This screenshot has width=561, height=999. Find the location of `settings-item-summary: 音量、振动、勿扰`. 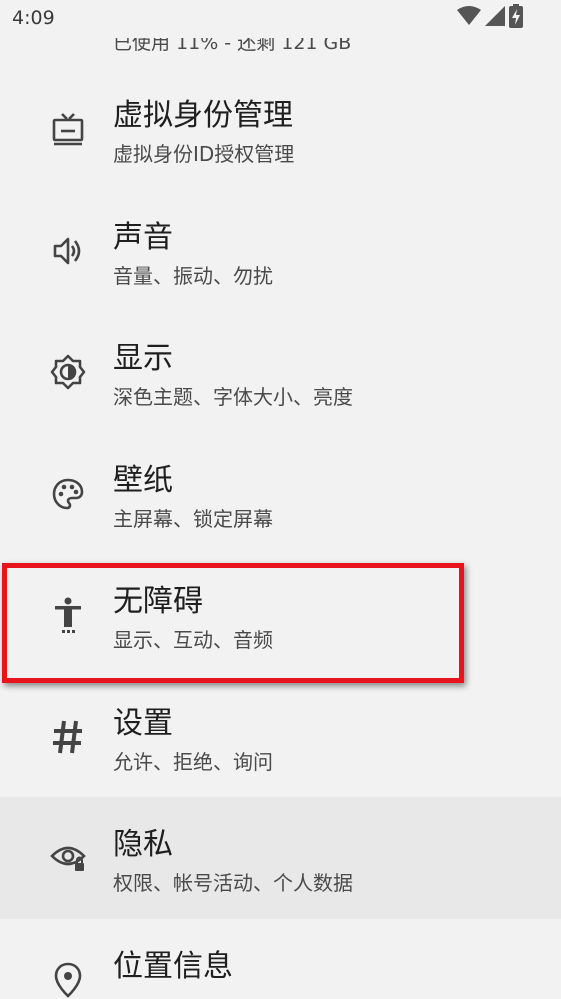

settings-item-summary: 音量、振动、勿扰 is located at coordinates (193, 275).